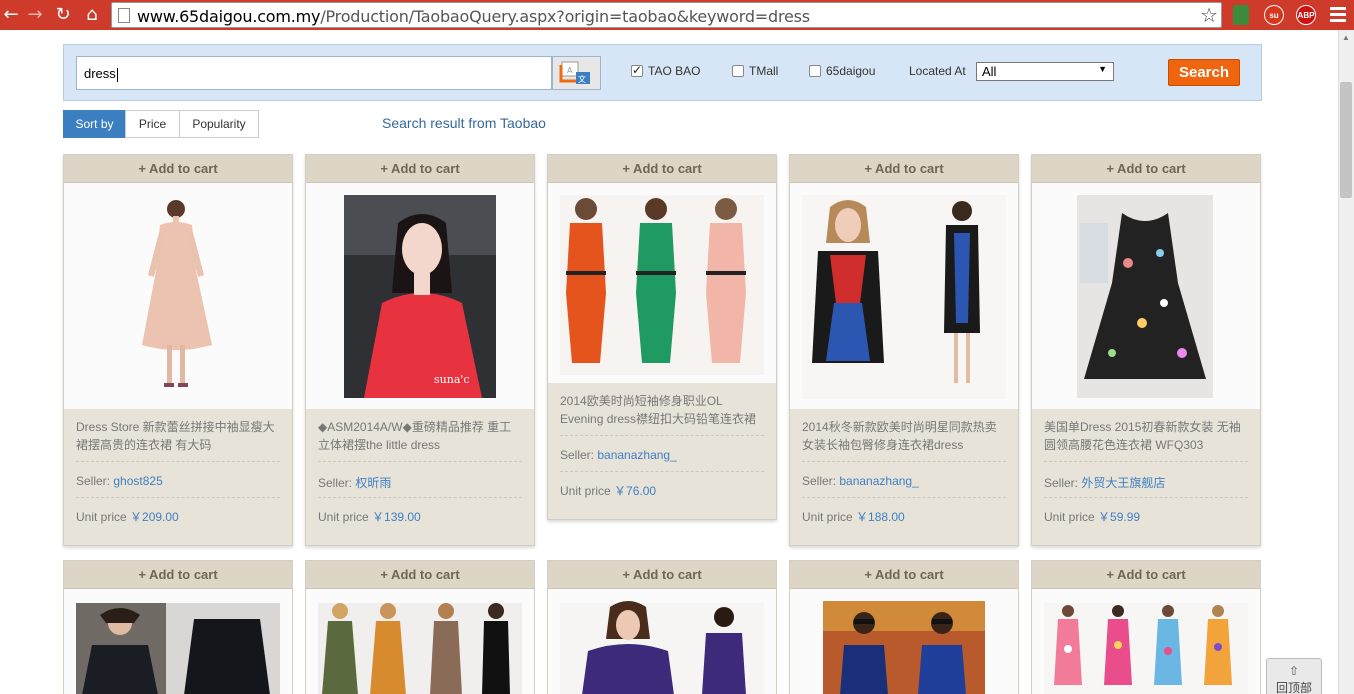 The height and width of the screenshot is (694, 1354). I want to click on back-icon: ←, so click(11, 15).